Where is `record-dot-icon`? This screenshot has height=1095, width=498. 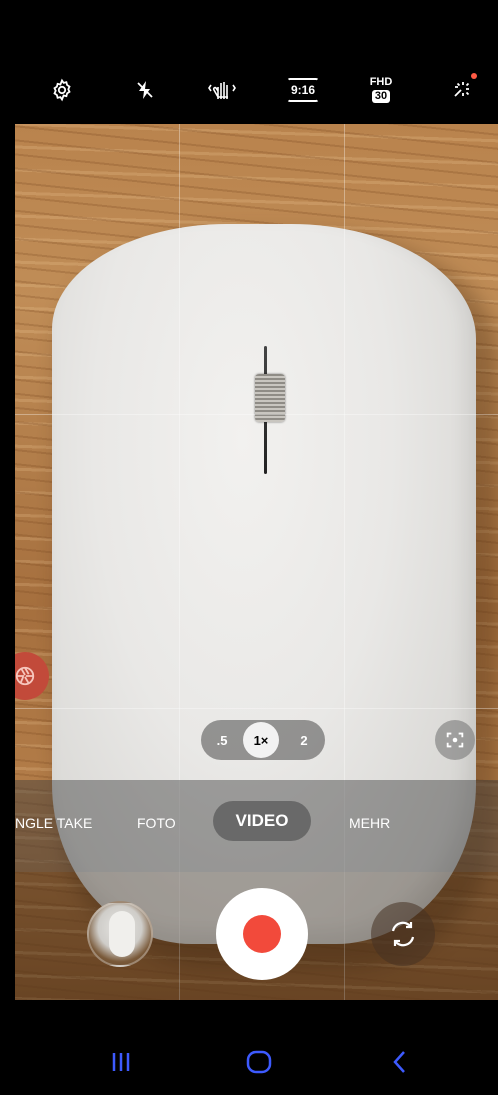 record-dot-icon is located at coordinates (262, 934).